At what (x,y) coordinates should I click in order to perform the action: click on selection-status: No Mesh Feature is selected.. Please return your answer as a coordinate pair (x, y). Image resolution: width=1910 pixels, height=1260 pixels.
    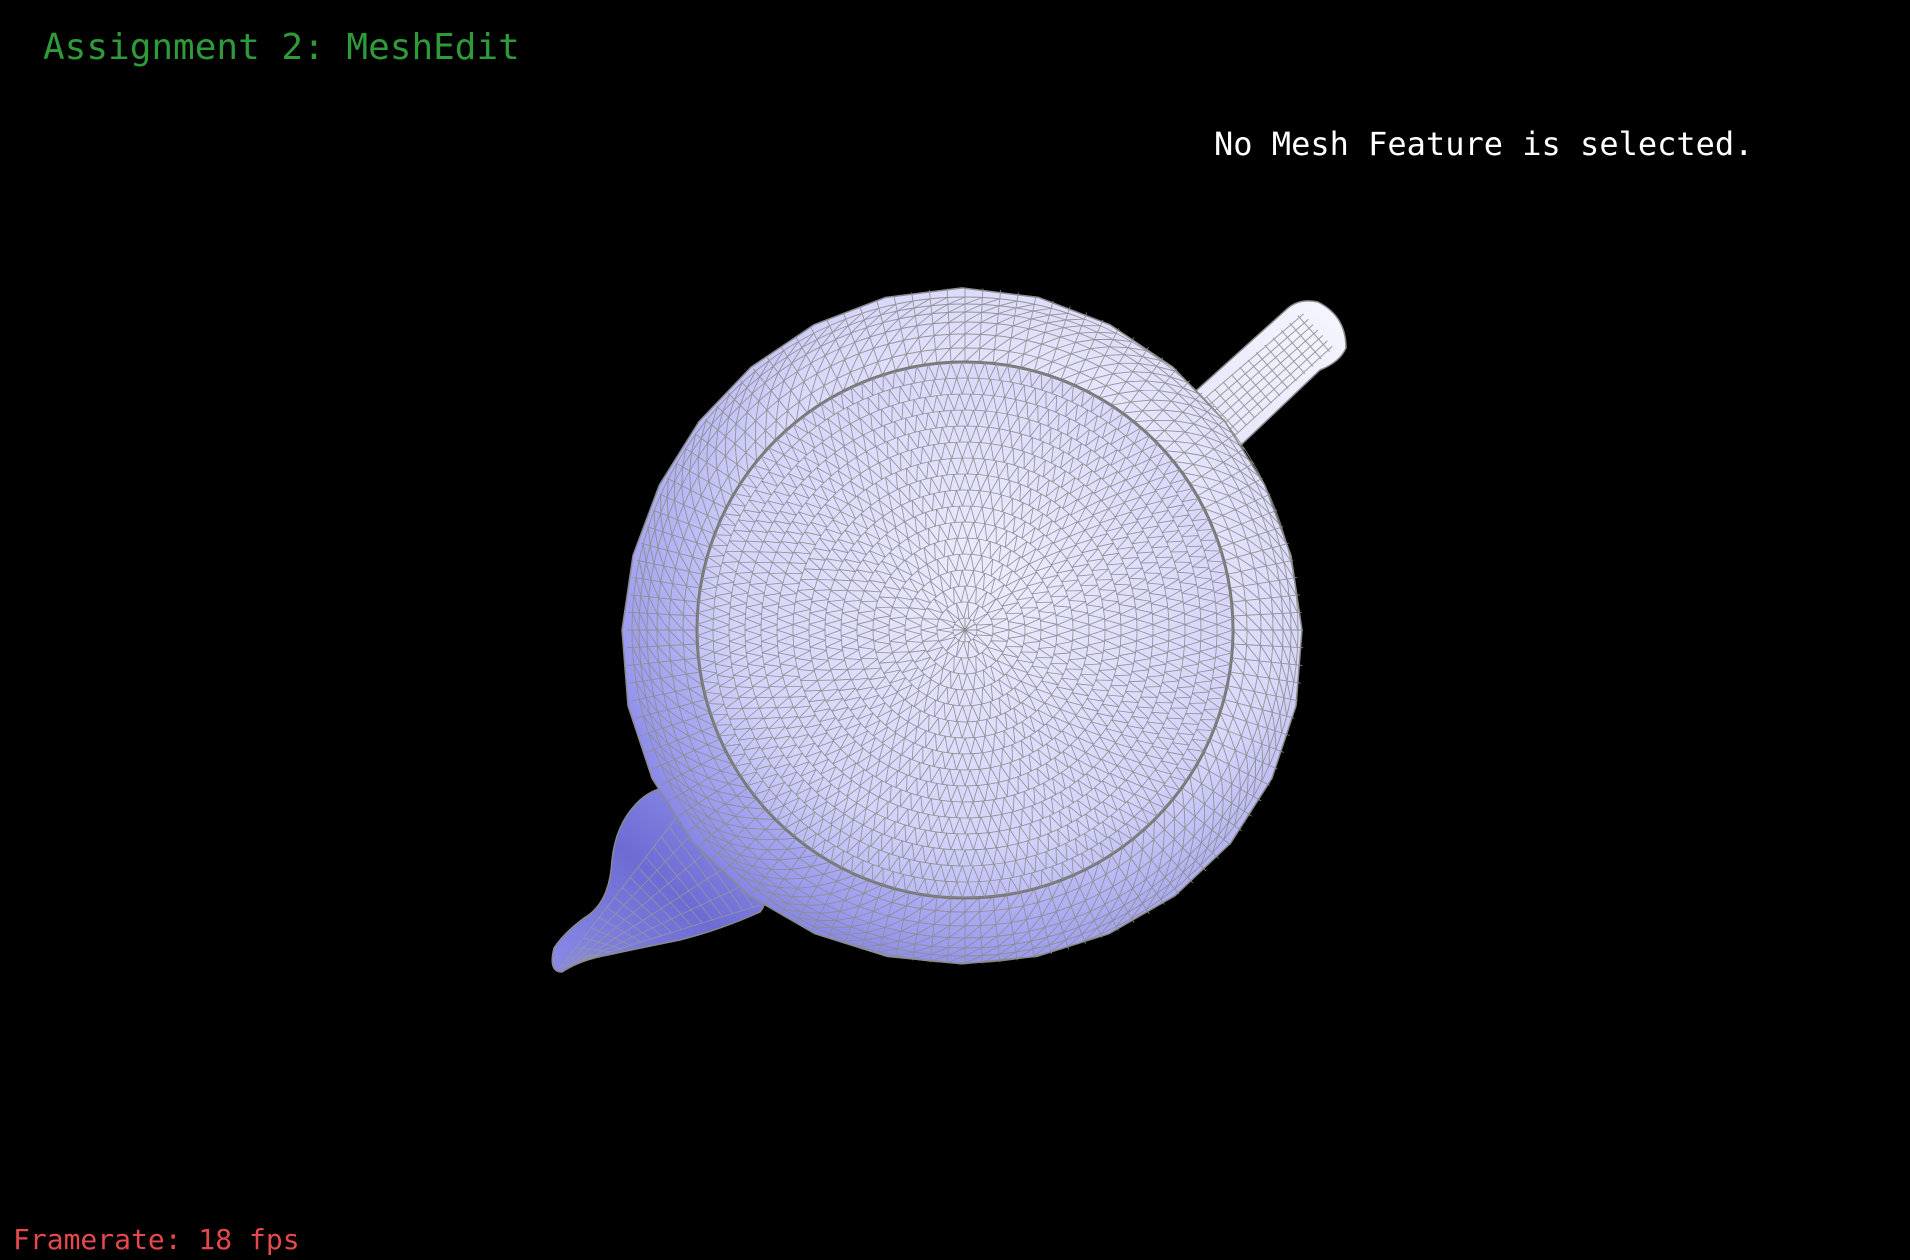
    Looking at the image, I should click on (1484, 144).